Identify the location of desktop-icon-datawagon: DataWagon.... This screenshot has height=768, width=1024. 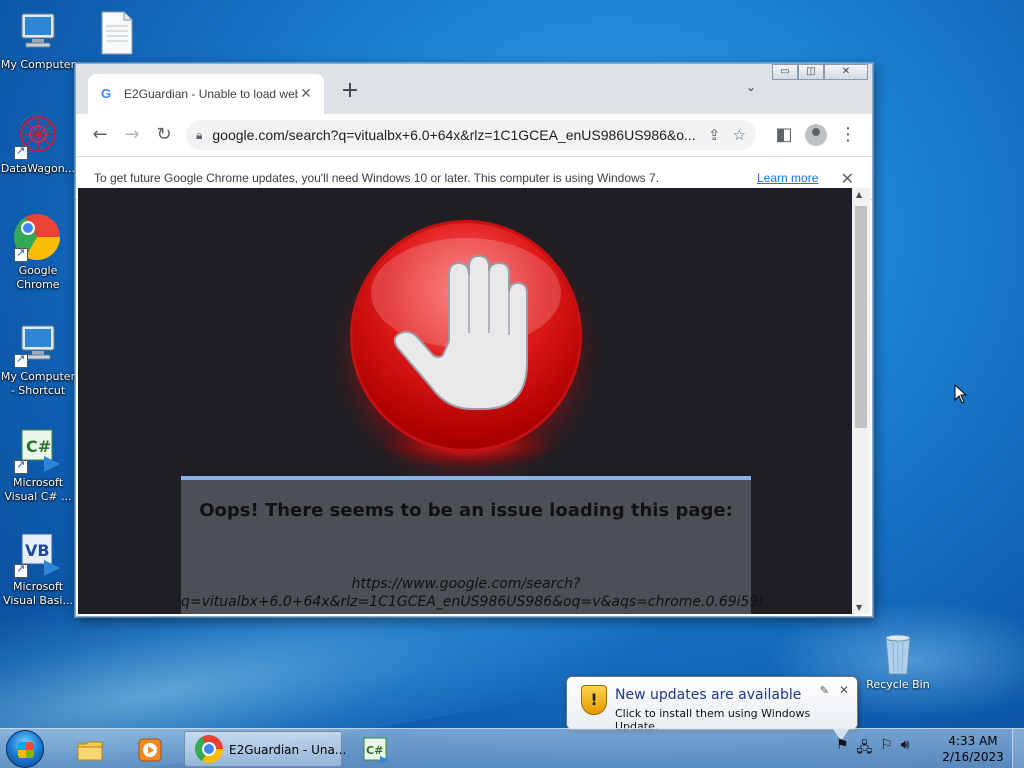
(38, 144).